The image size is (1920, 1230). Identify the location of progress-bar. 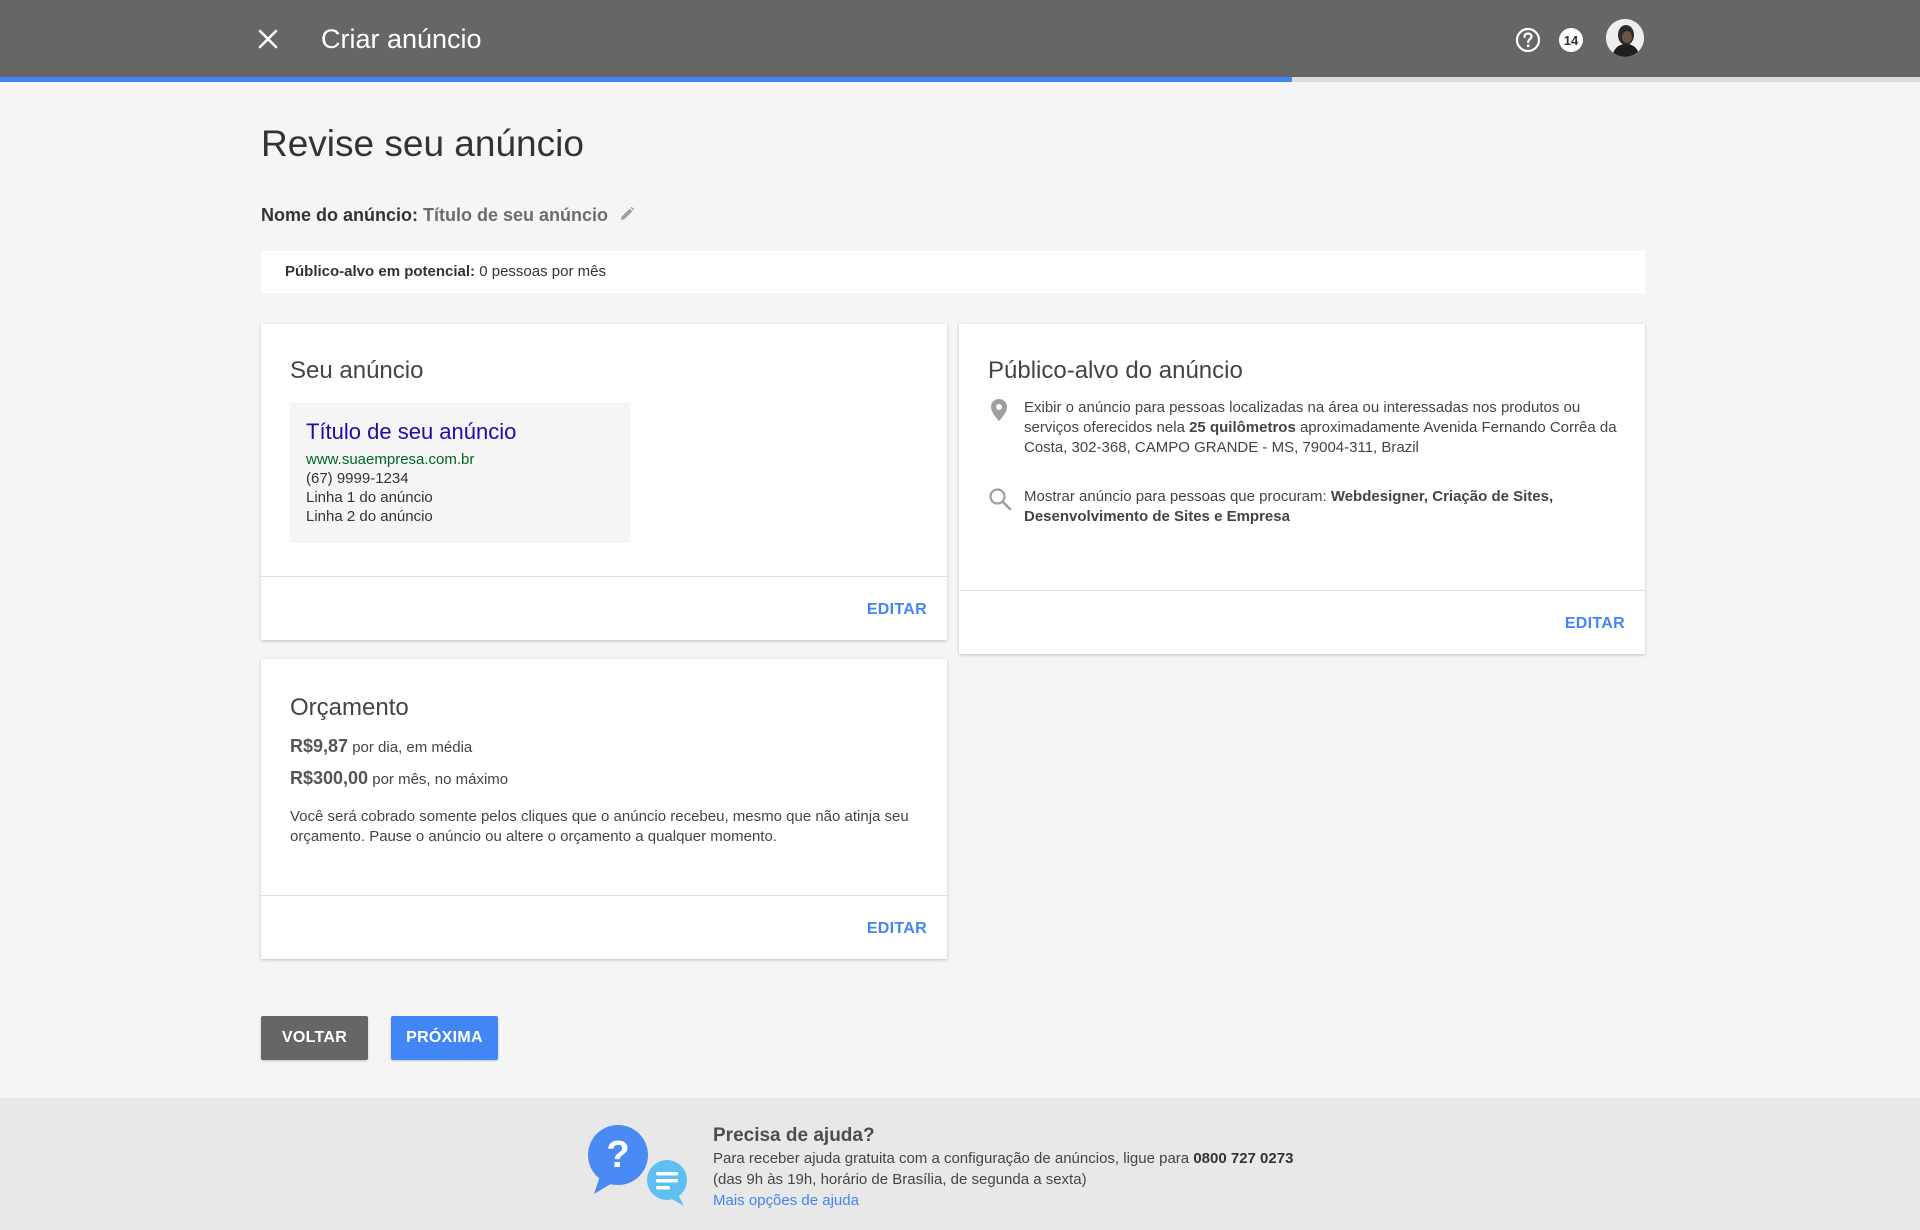
(960, 79).